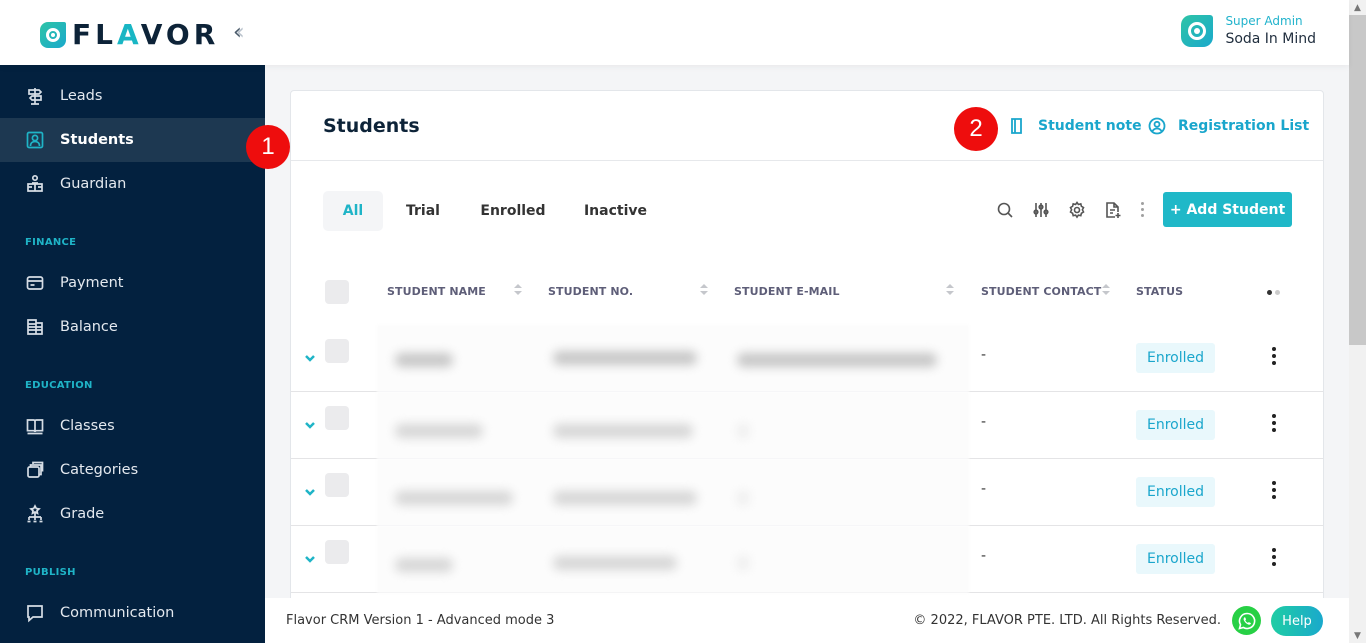  What do you see at coordinates (1357, 7) in the screenshot?
I see `scroll-up-arrow-icon: ▲` at bounding box center [1357, 7].